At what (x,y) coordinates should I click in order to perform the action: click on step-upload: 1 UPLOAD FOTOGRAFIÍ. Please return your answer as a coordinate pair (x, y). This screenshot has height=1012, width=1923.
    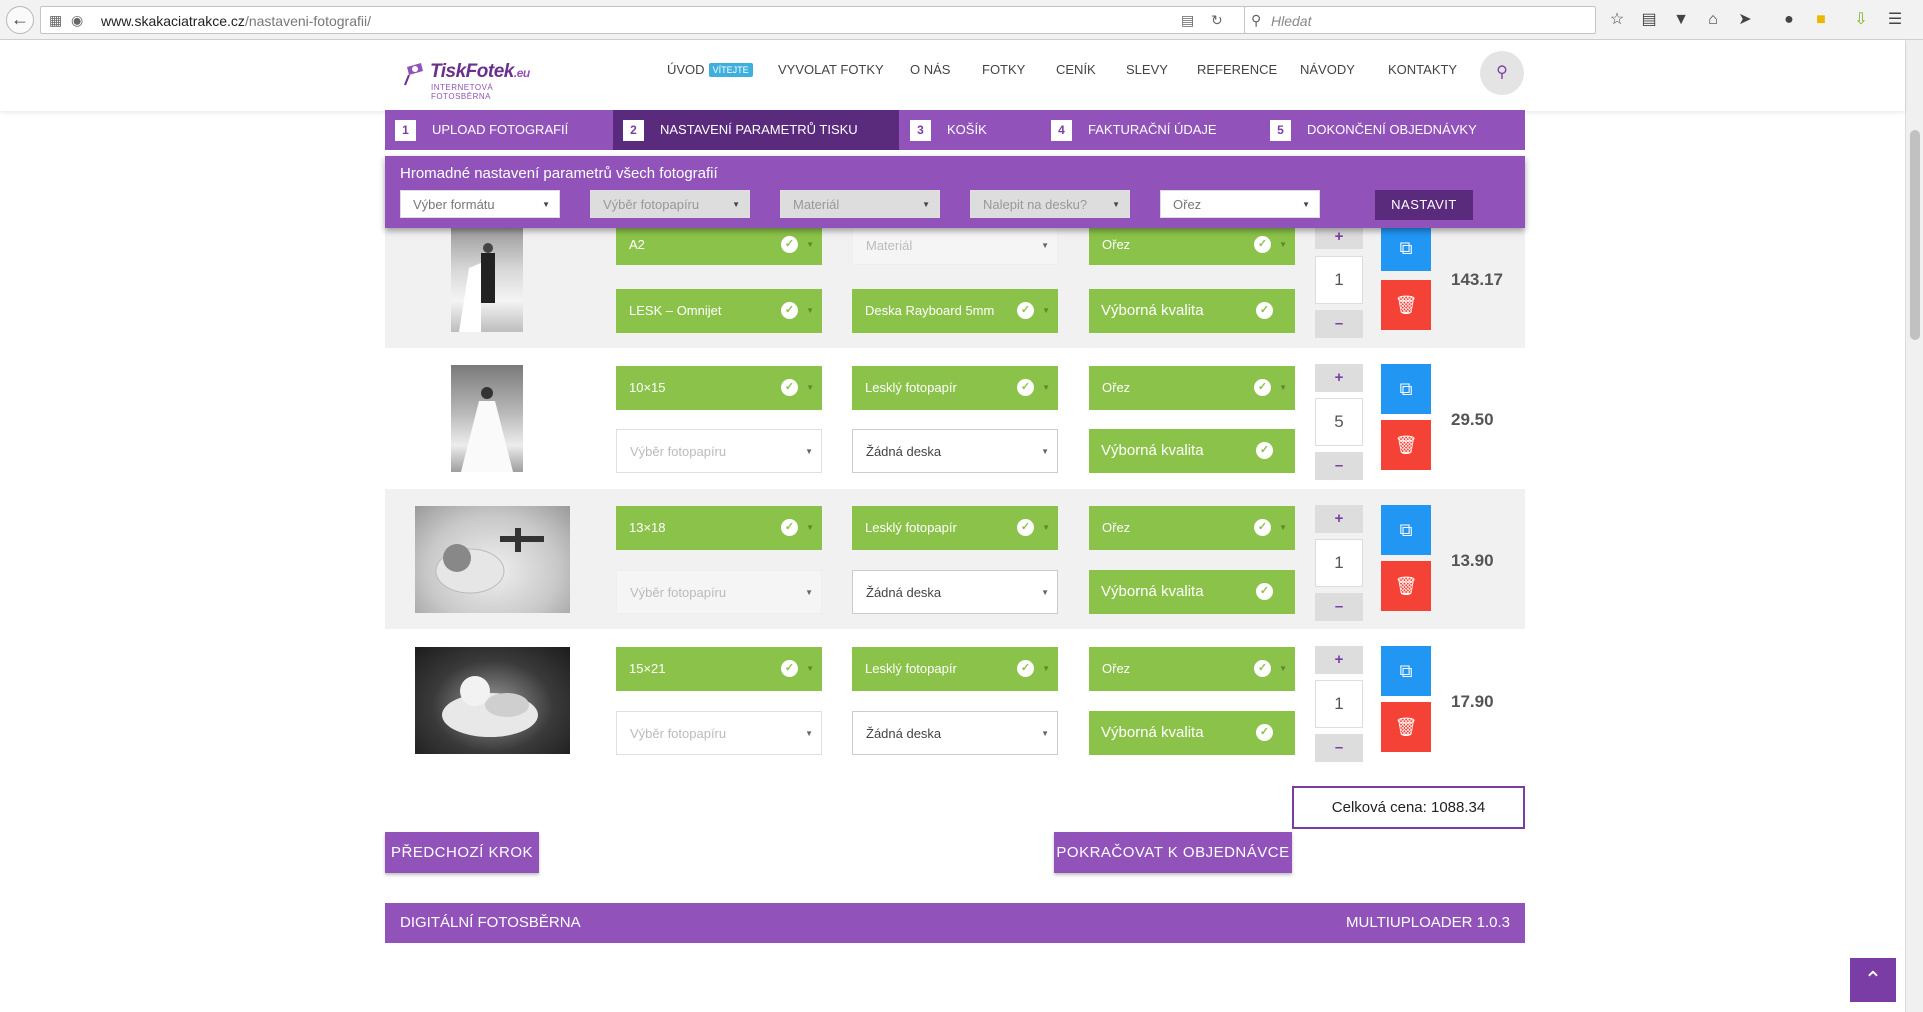
    Looking at the image, I should click on (498, 130).